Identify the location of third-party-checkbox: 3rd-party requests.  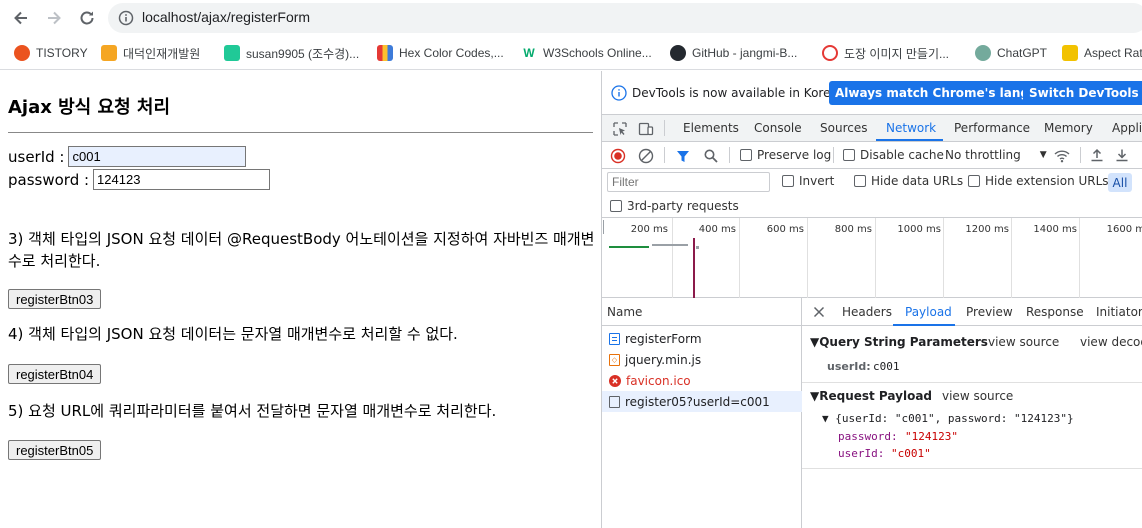
(674, 206).